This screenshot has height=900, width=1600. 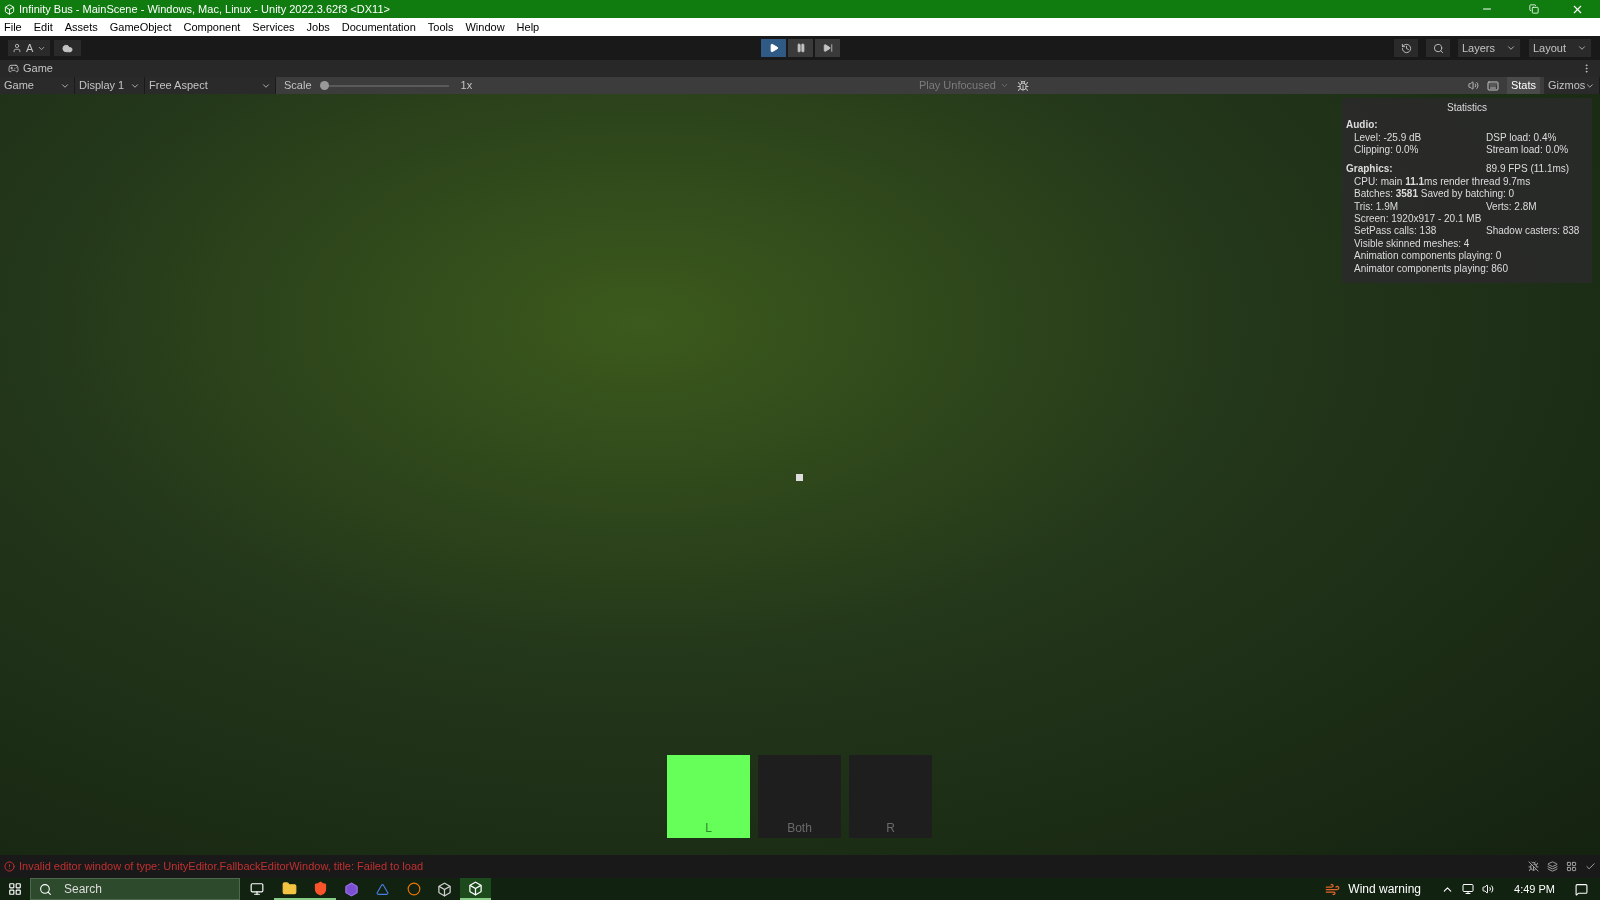 What do you see at coordinates (324, 85) in the screenshot?
I see `slider-thumb` at bounding box center [324, 85].